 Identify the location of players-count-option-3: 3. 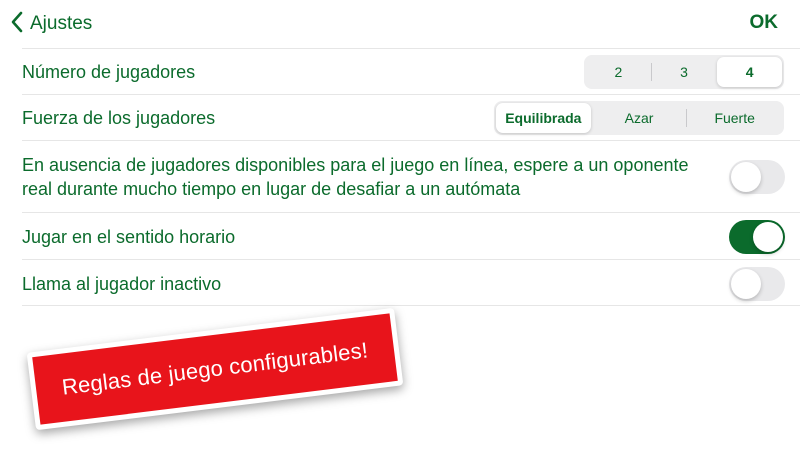
(684, 72).